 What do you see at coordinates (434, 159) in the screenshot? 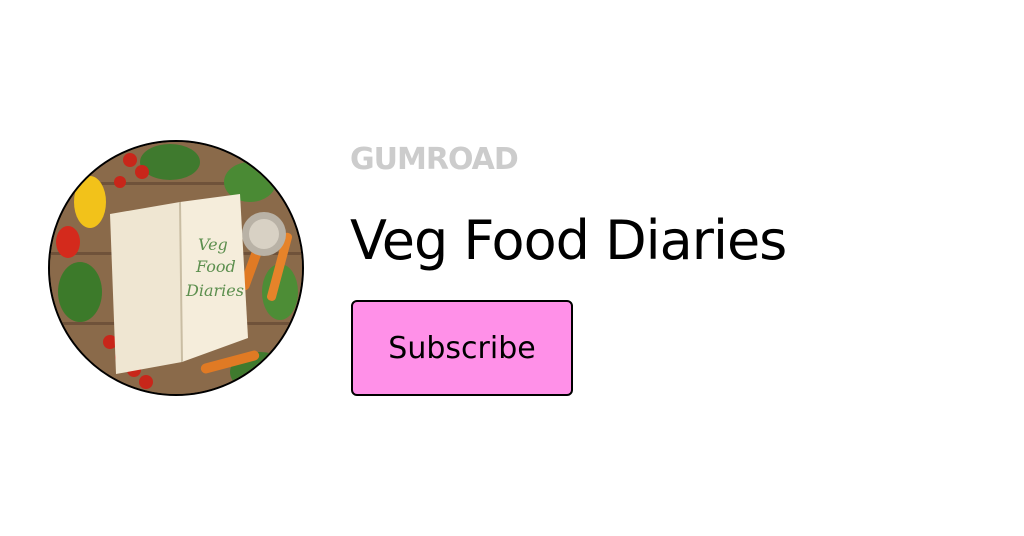
I see `gumroad-logo: GUMROAD` at bounding box center [434, 159].